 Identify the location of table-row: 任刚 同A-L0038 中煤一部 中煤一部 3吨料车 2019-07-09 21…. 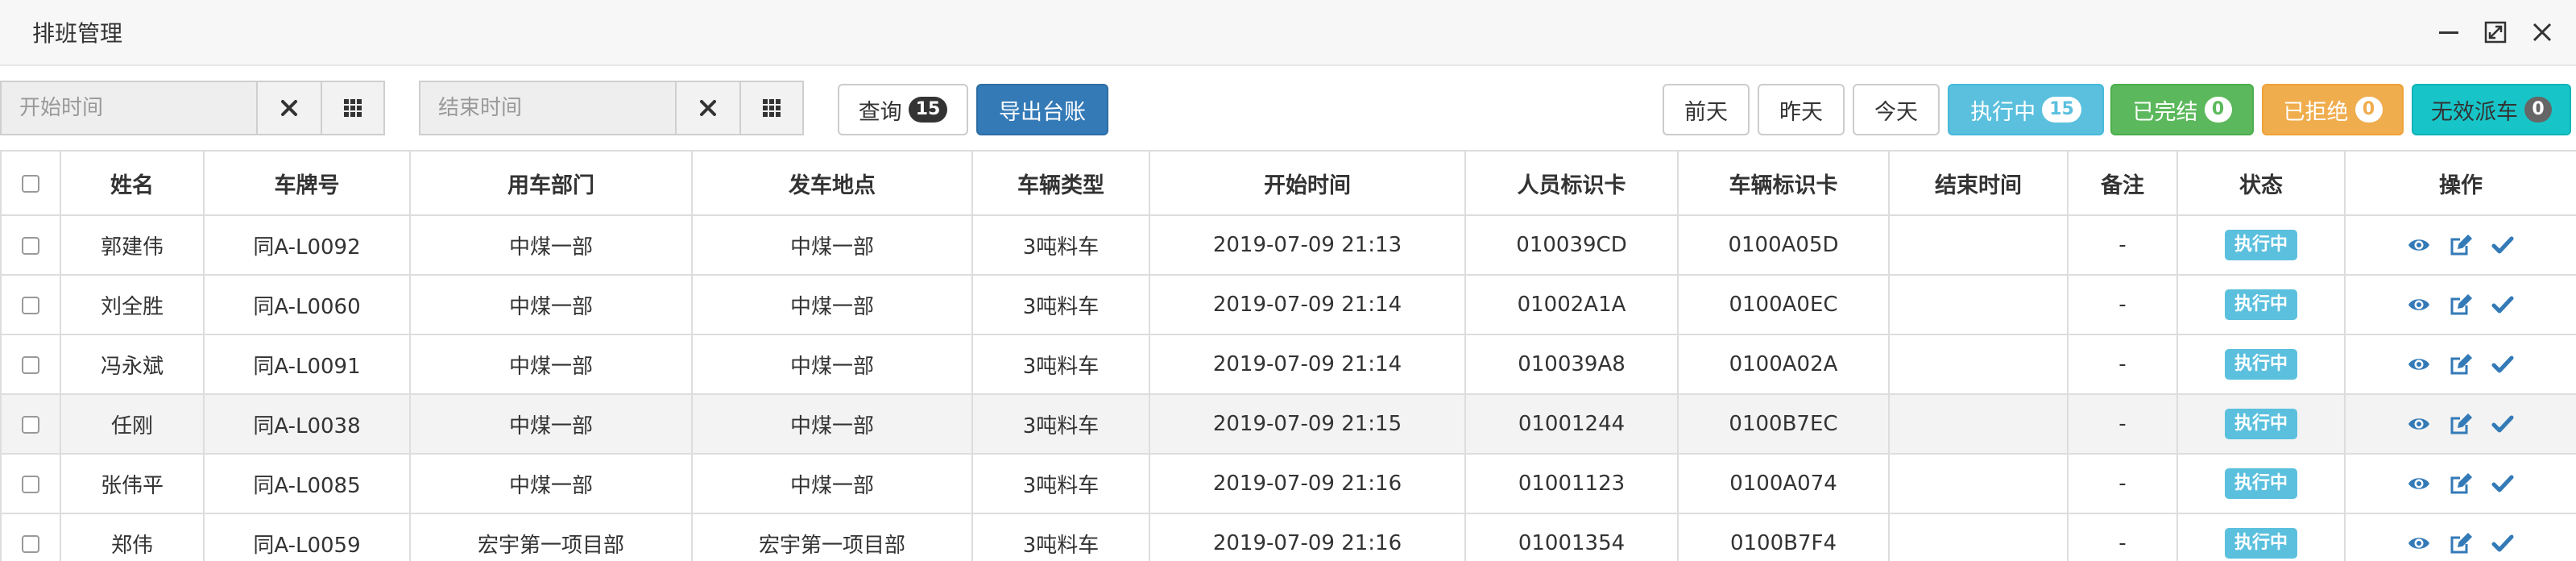
(1288, 424).